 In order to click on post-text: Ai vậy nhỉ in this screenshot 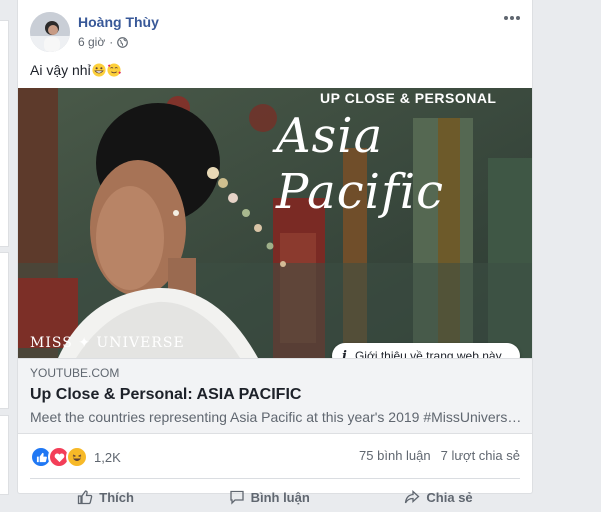, I will do `click(75, 70)`.